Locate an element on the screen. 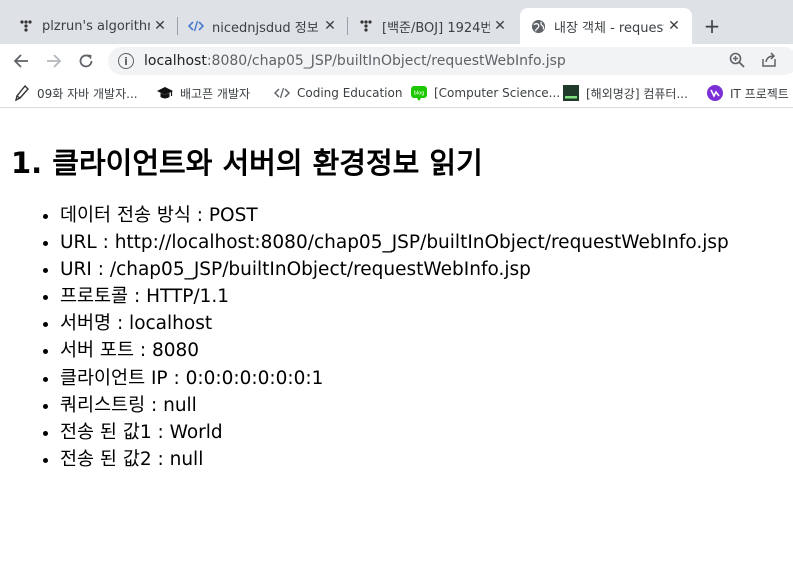  list-item-value1: 전송 된 값1 : World is located at coordinates (394, 432).